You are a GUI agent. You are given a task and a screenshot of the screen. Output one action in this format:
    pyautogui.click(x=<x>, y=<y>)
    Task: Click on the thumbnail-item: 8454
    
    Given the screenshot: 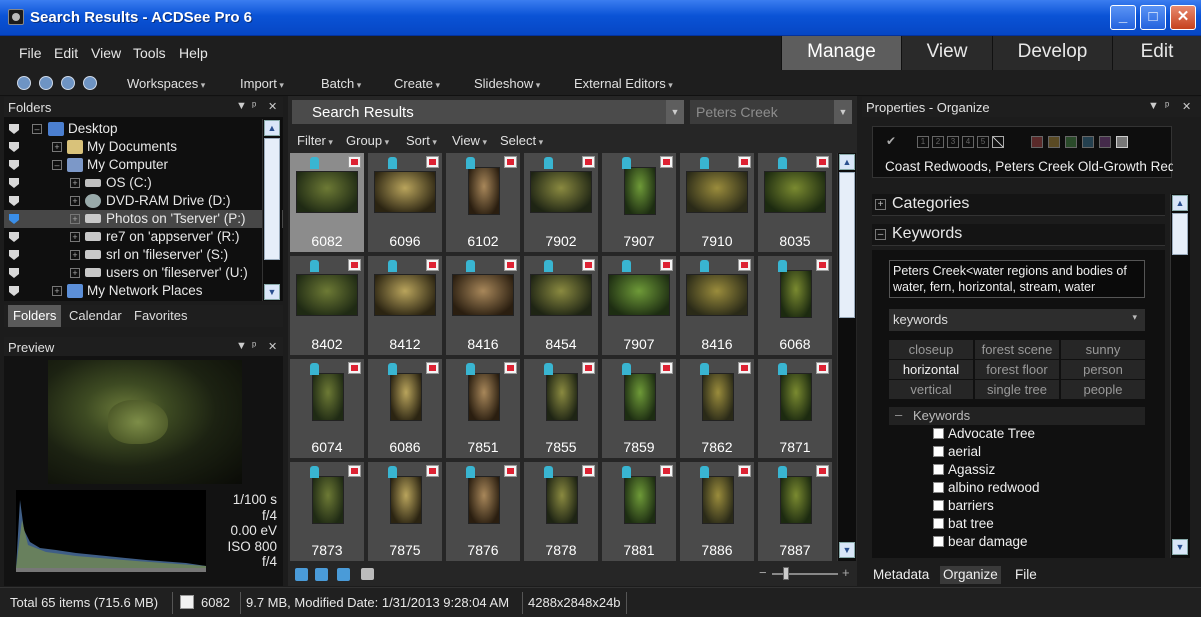 What is the action you would take?
    pyautogui.click(x=561, y=305)
    